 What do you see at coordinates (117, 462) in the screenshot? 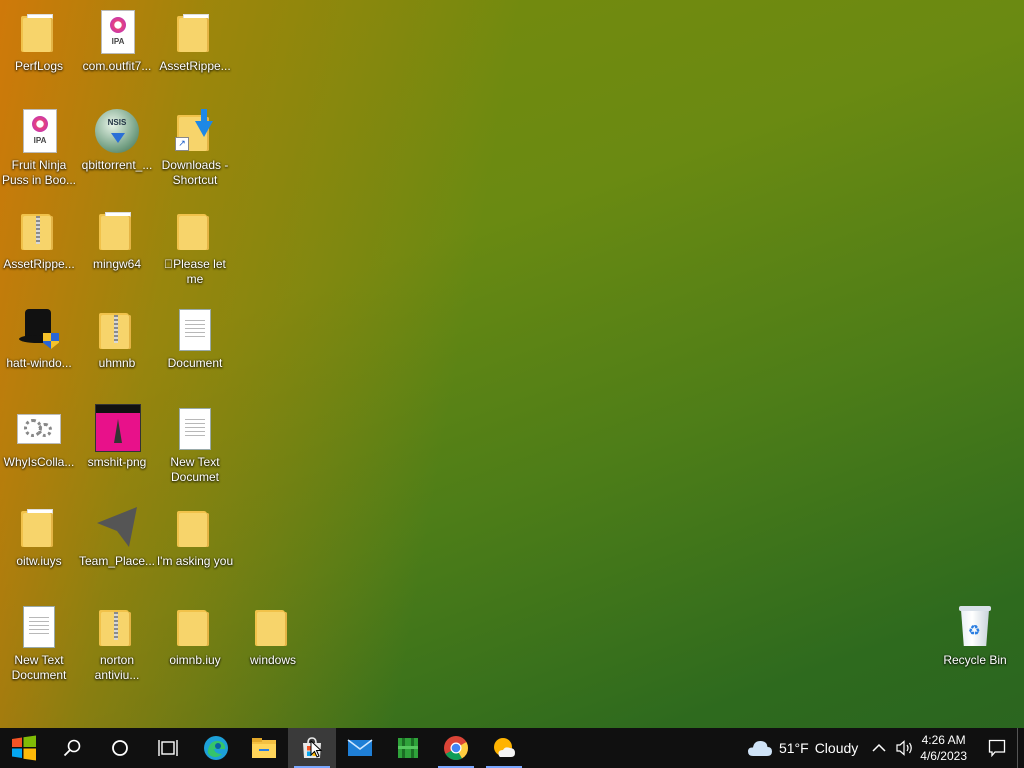
I see `icon-label: smshit-png` at bounding box center [117, 462].